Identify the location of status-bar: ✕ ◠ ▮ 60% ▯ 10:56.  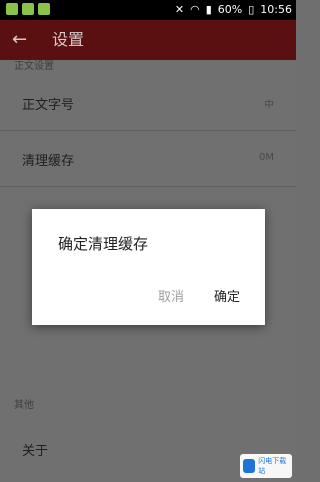
(148, 10).